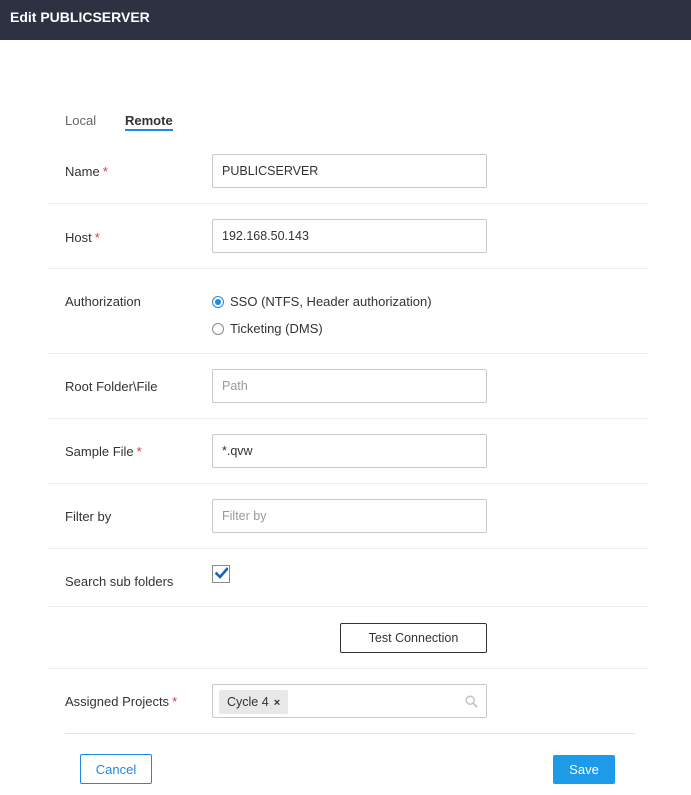  Describe the element at coordinates (413, 638) in the screenshot. I see `test-connection-button: Test Connection` at that location.